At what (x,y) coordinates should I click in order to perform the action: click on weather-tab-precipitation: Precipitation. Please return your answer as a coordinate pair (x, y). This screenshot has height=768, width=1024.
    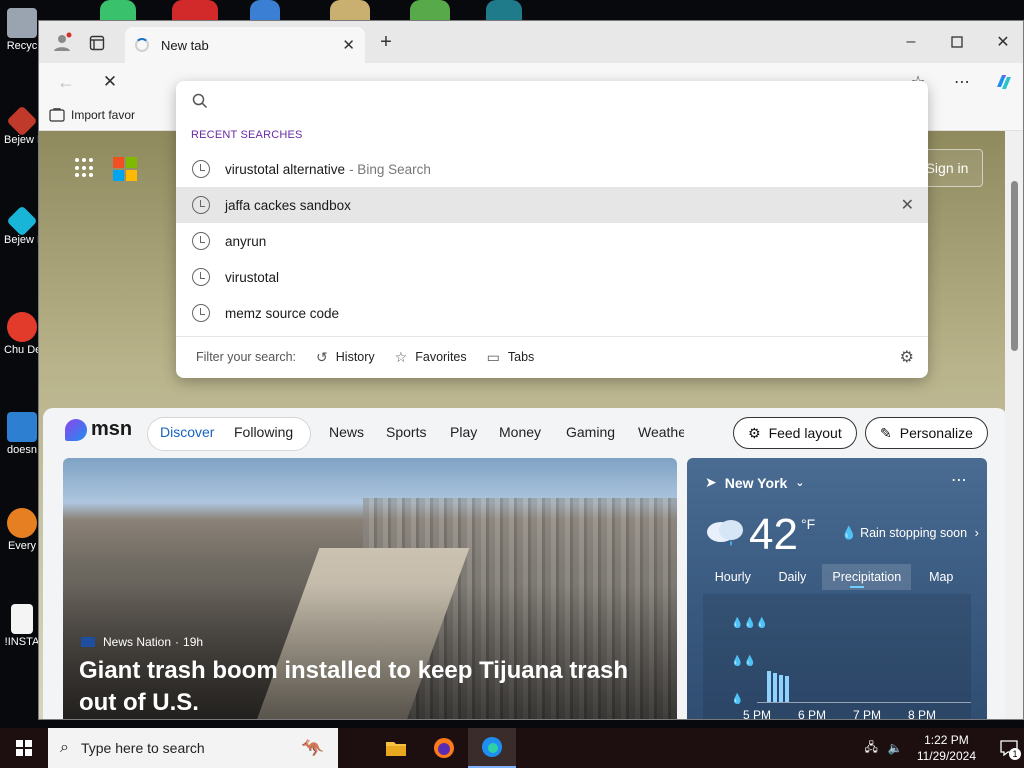
    Looking at the image, I should click on (867, 577).